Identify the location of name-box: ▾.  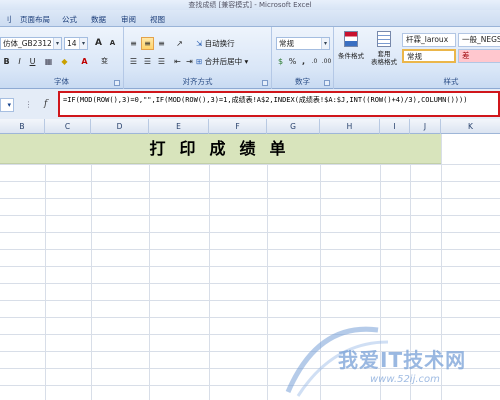
(7, 105).